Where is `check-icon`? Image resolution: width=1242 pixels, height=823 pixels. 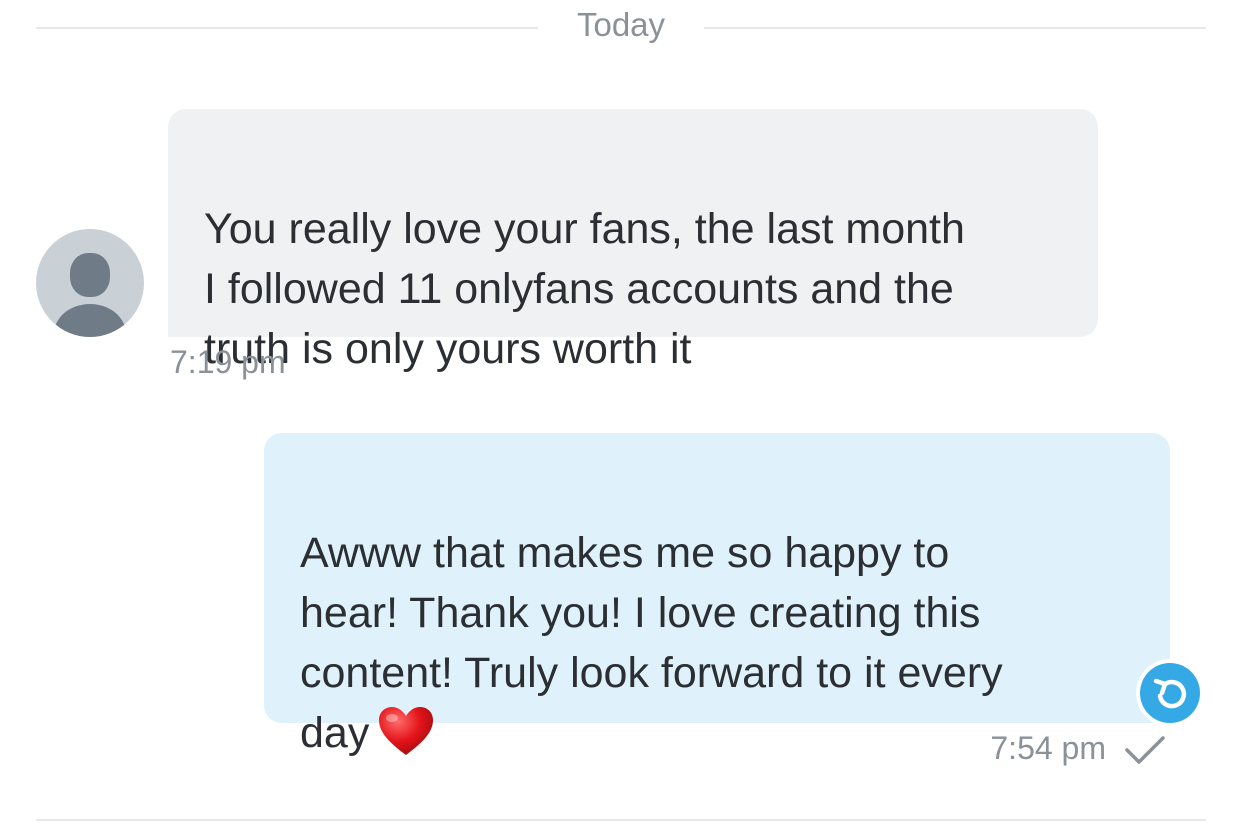
check-icon is located at coordinates (1145, 750).